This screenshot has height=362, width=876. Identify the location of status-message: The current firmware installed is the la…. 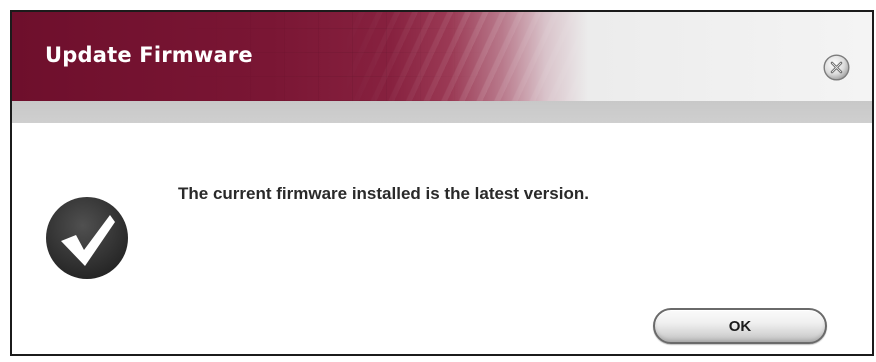
(383, 193).